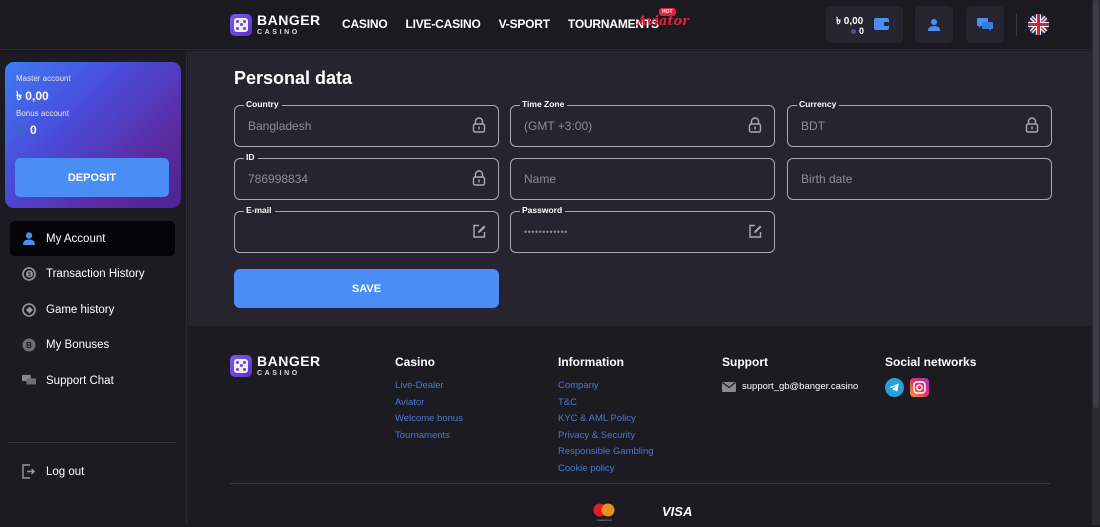  I want to click on field-label: Password, so click(543, 210).